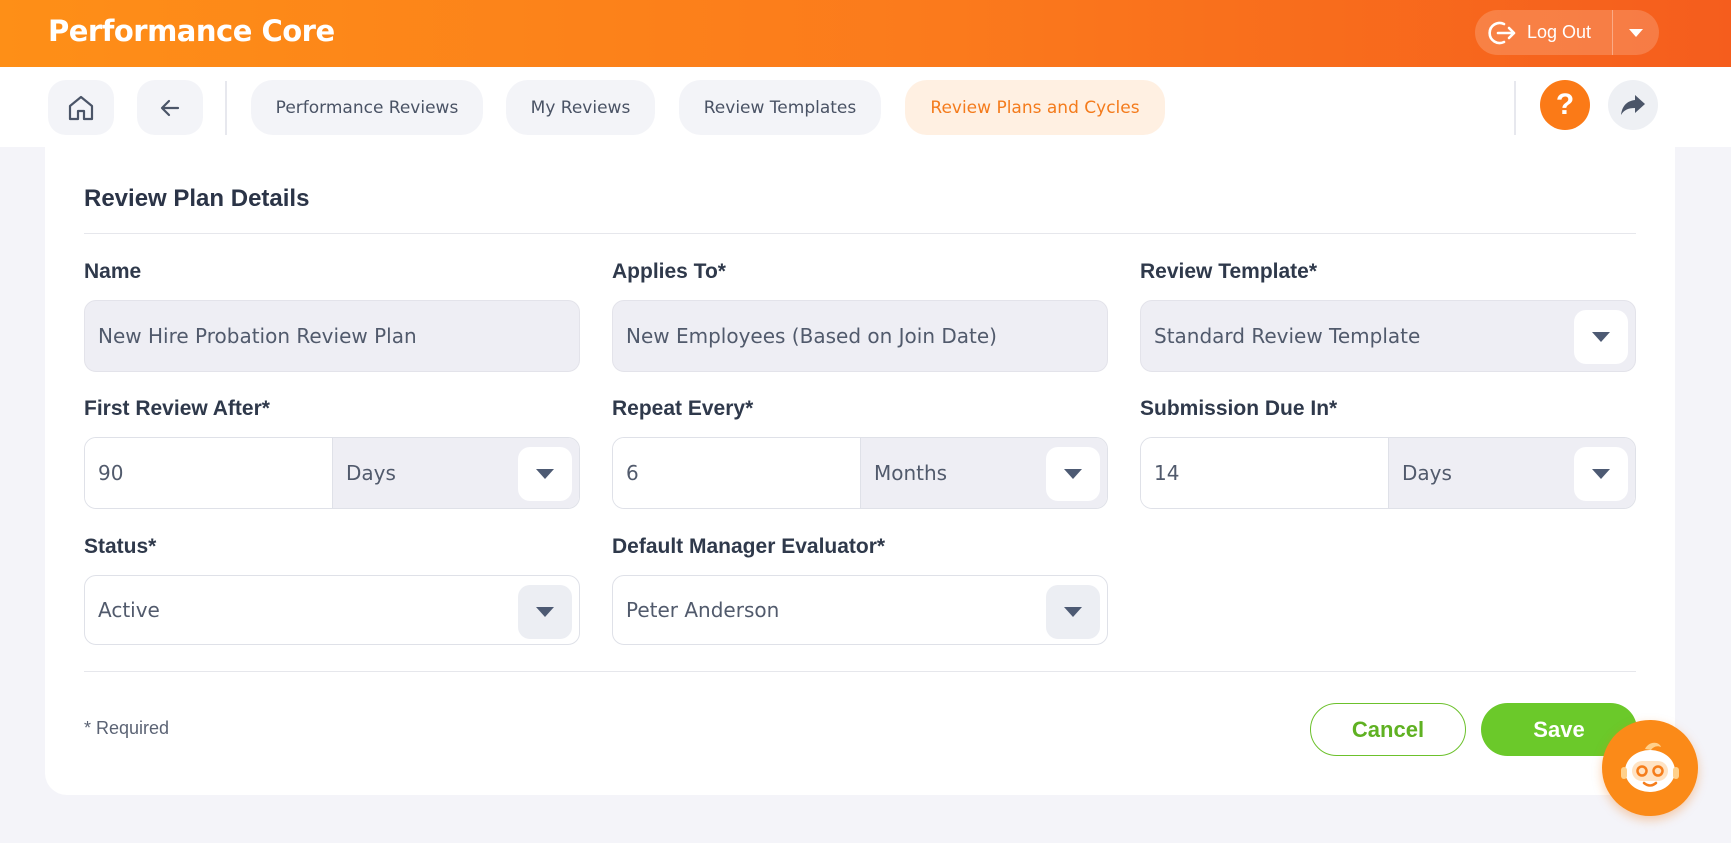 The image size is (1731, 843). Describe the element at coordinates (1035, 107) in the screenshot. I see `tab-review-plans-and-cycles: Review Plans and Cycles` at that location.